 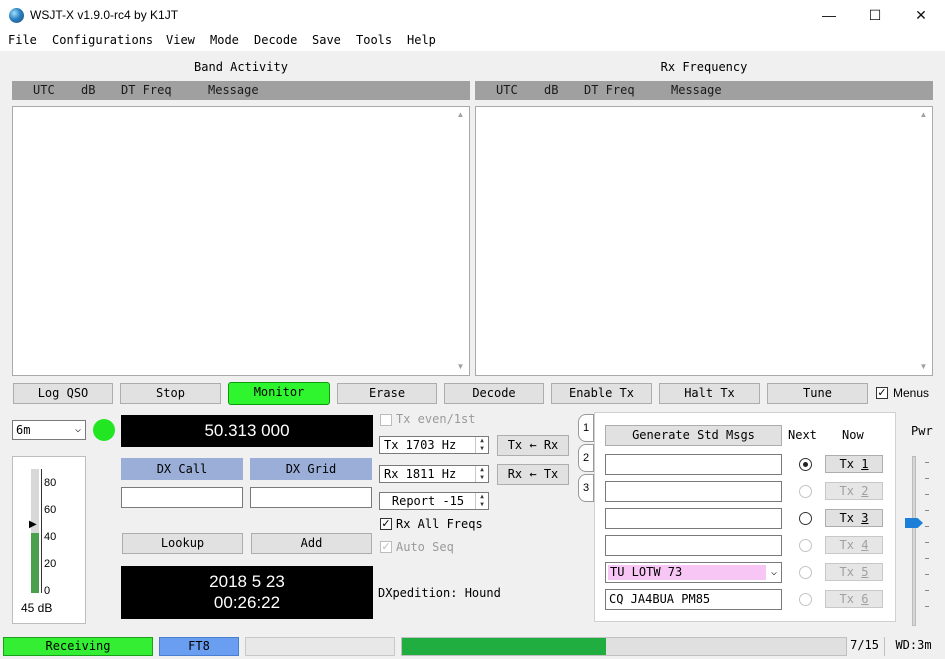 What do you see at coordinates (865, 518) in the screenshot?
I see `tx3-number: 3` at bounding box center [865, 518].